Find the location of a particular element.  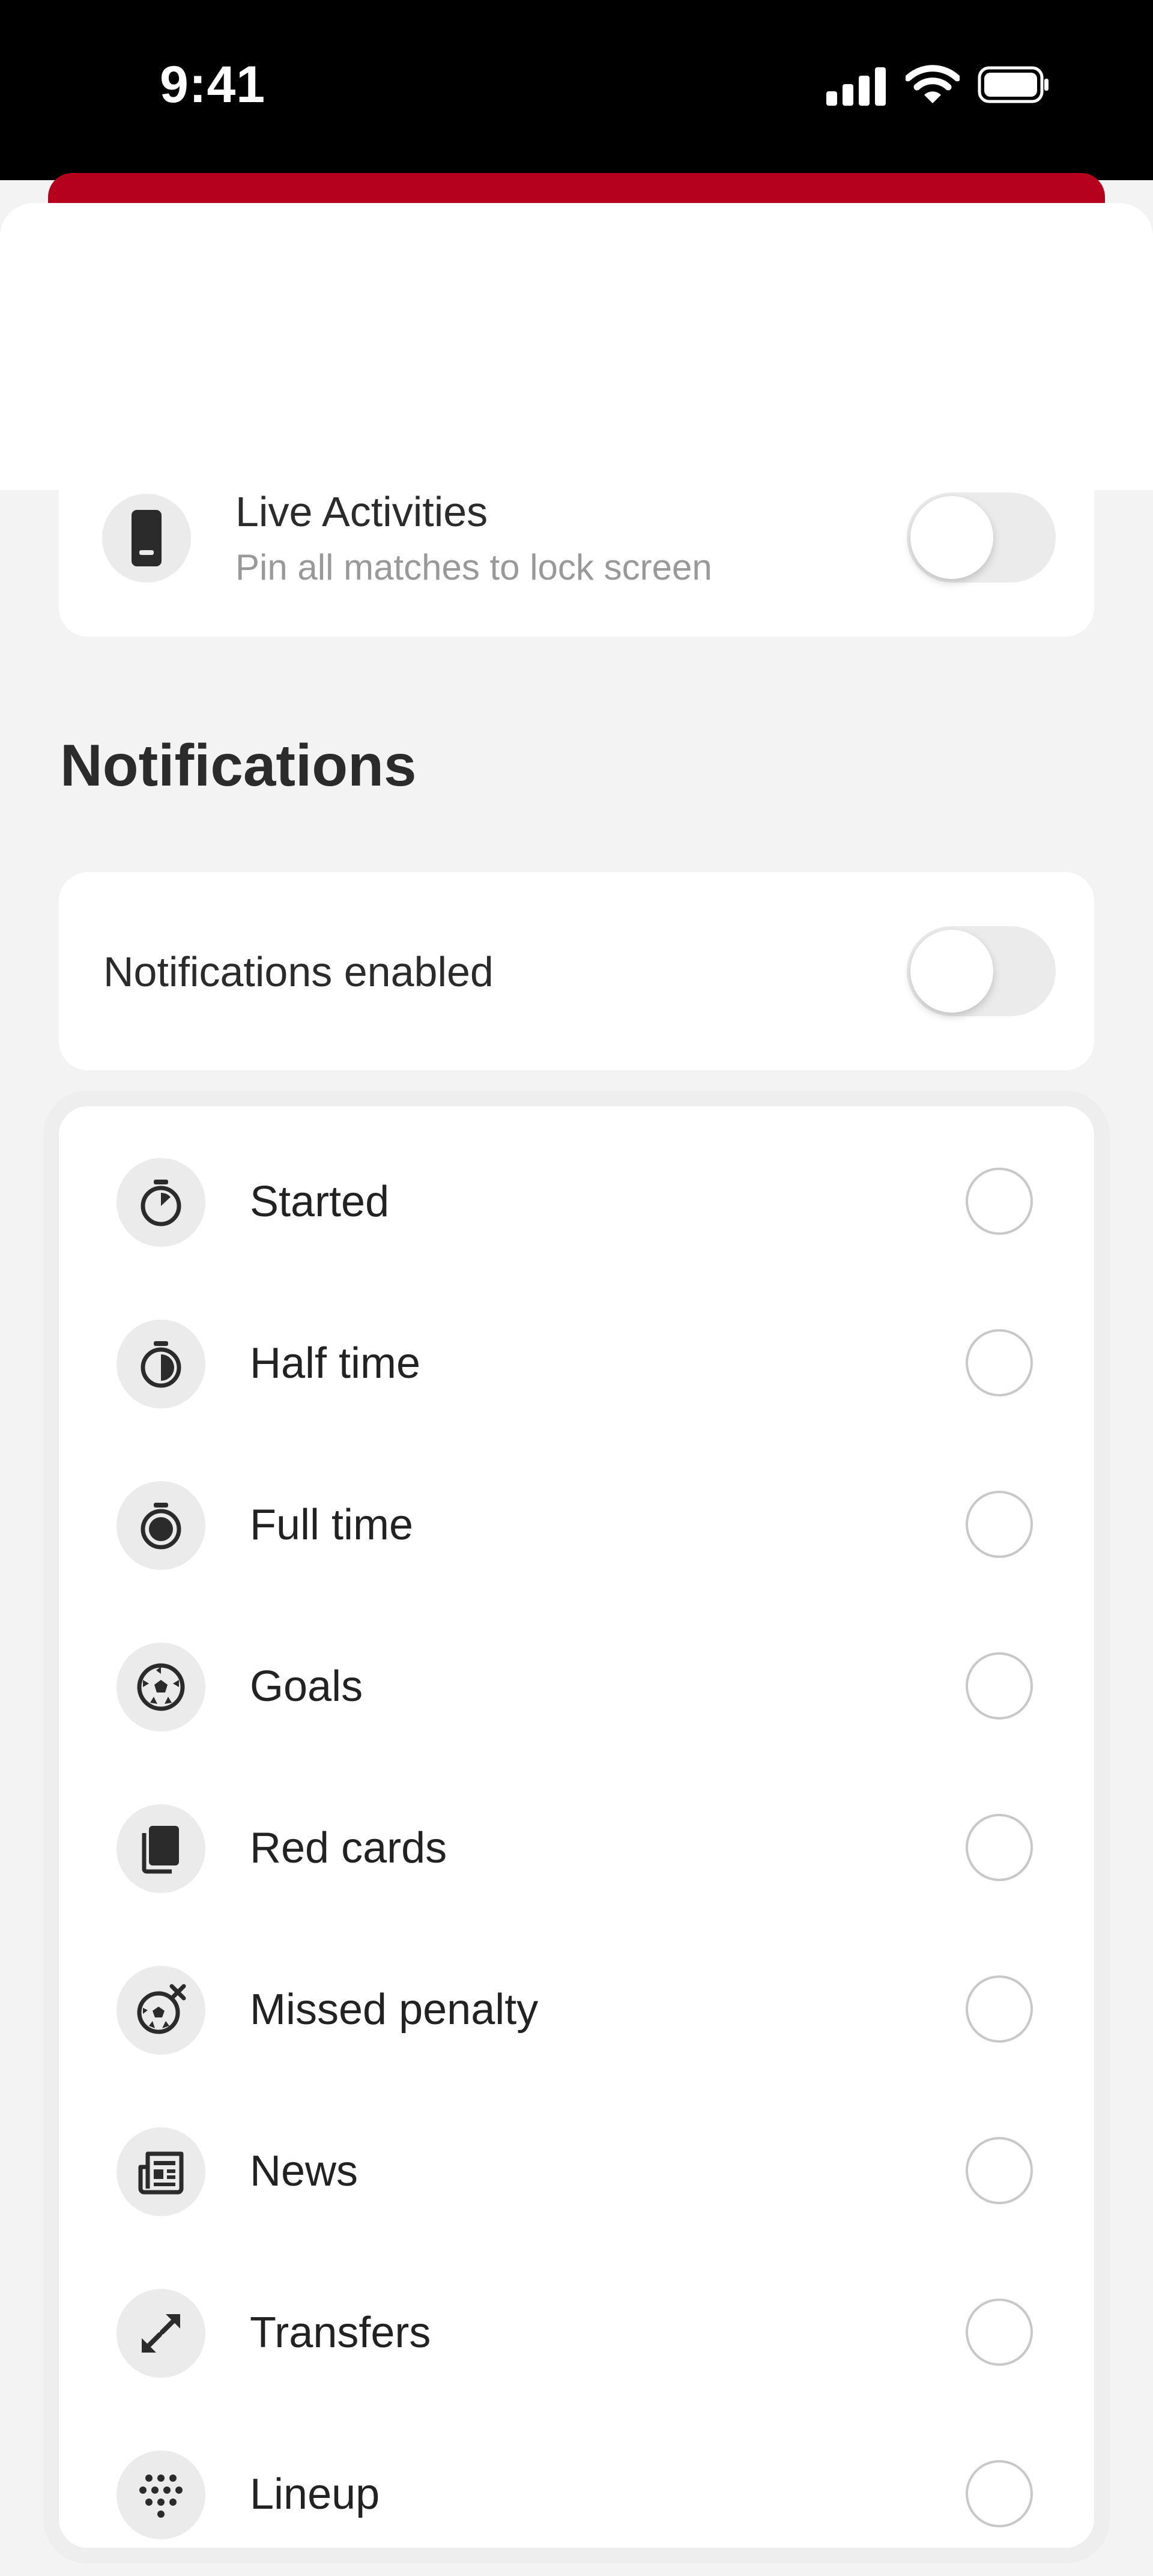

list-item: Transfers is located at coordinates (576, 2333).